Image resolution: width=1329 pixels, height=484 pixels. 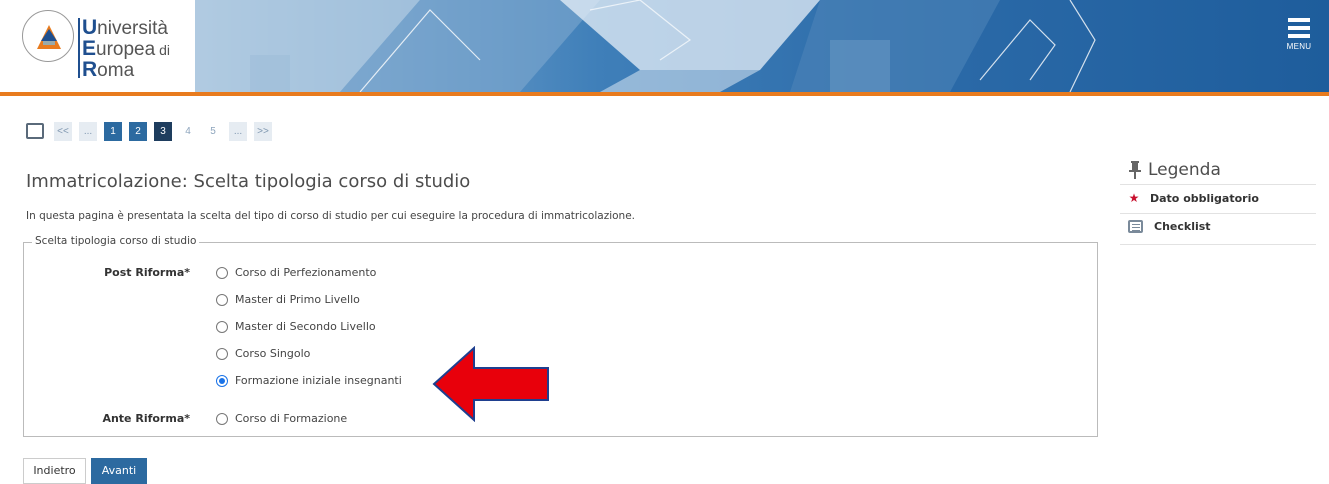 What do you see at coordinates (213, 131) in the screenshot?
I see `pager-item: 5` at bounding box center [213, 131].